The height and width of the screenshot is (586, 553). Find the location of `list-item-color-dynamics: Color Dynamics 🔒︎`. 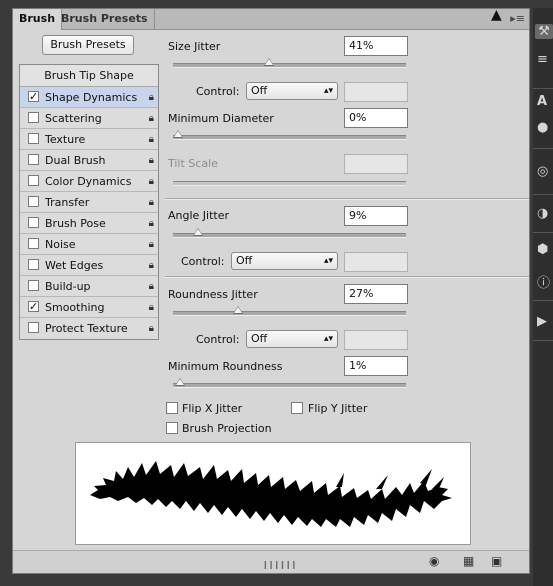

list-item-color-dynamics: Color Dynamics 🔒︎ is located at coordinates (89, 181).